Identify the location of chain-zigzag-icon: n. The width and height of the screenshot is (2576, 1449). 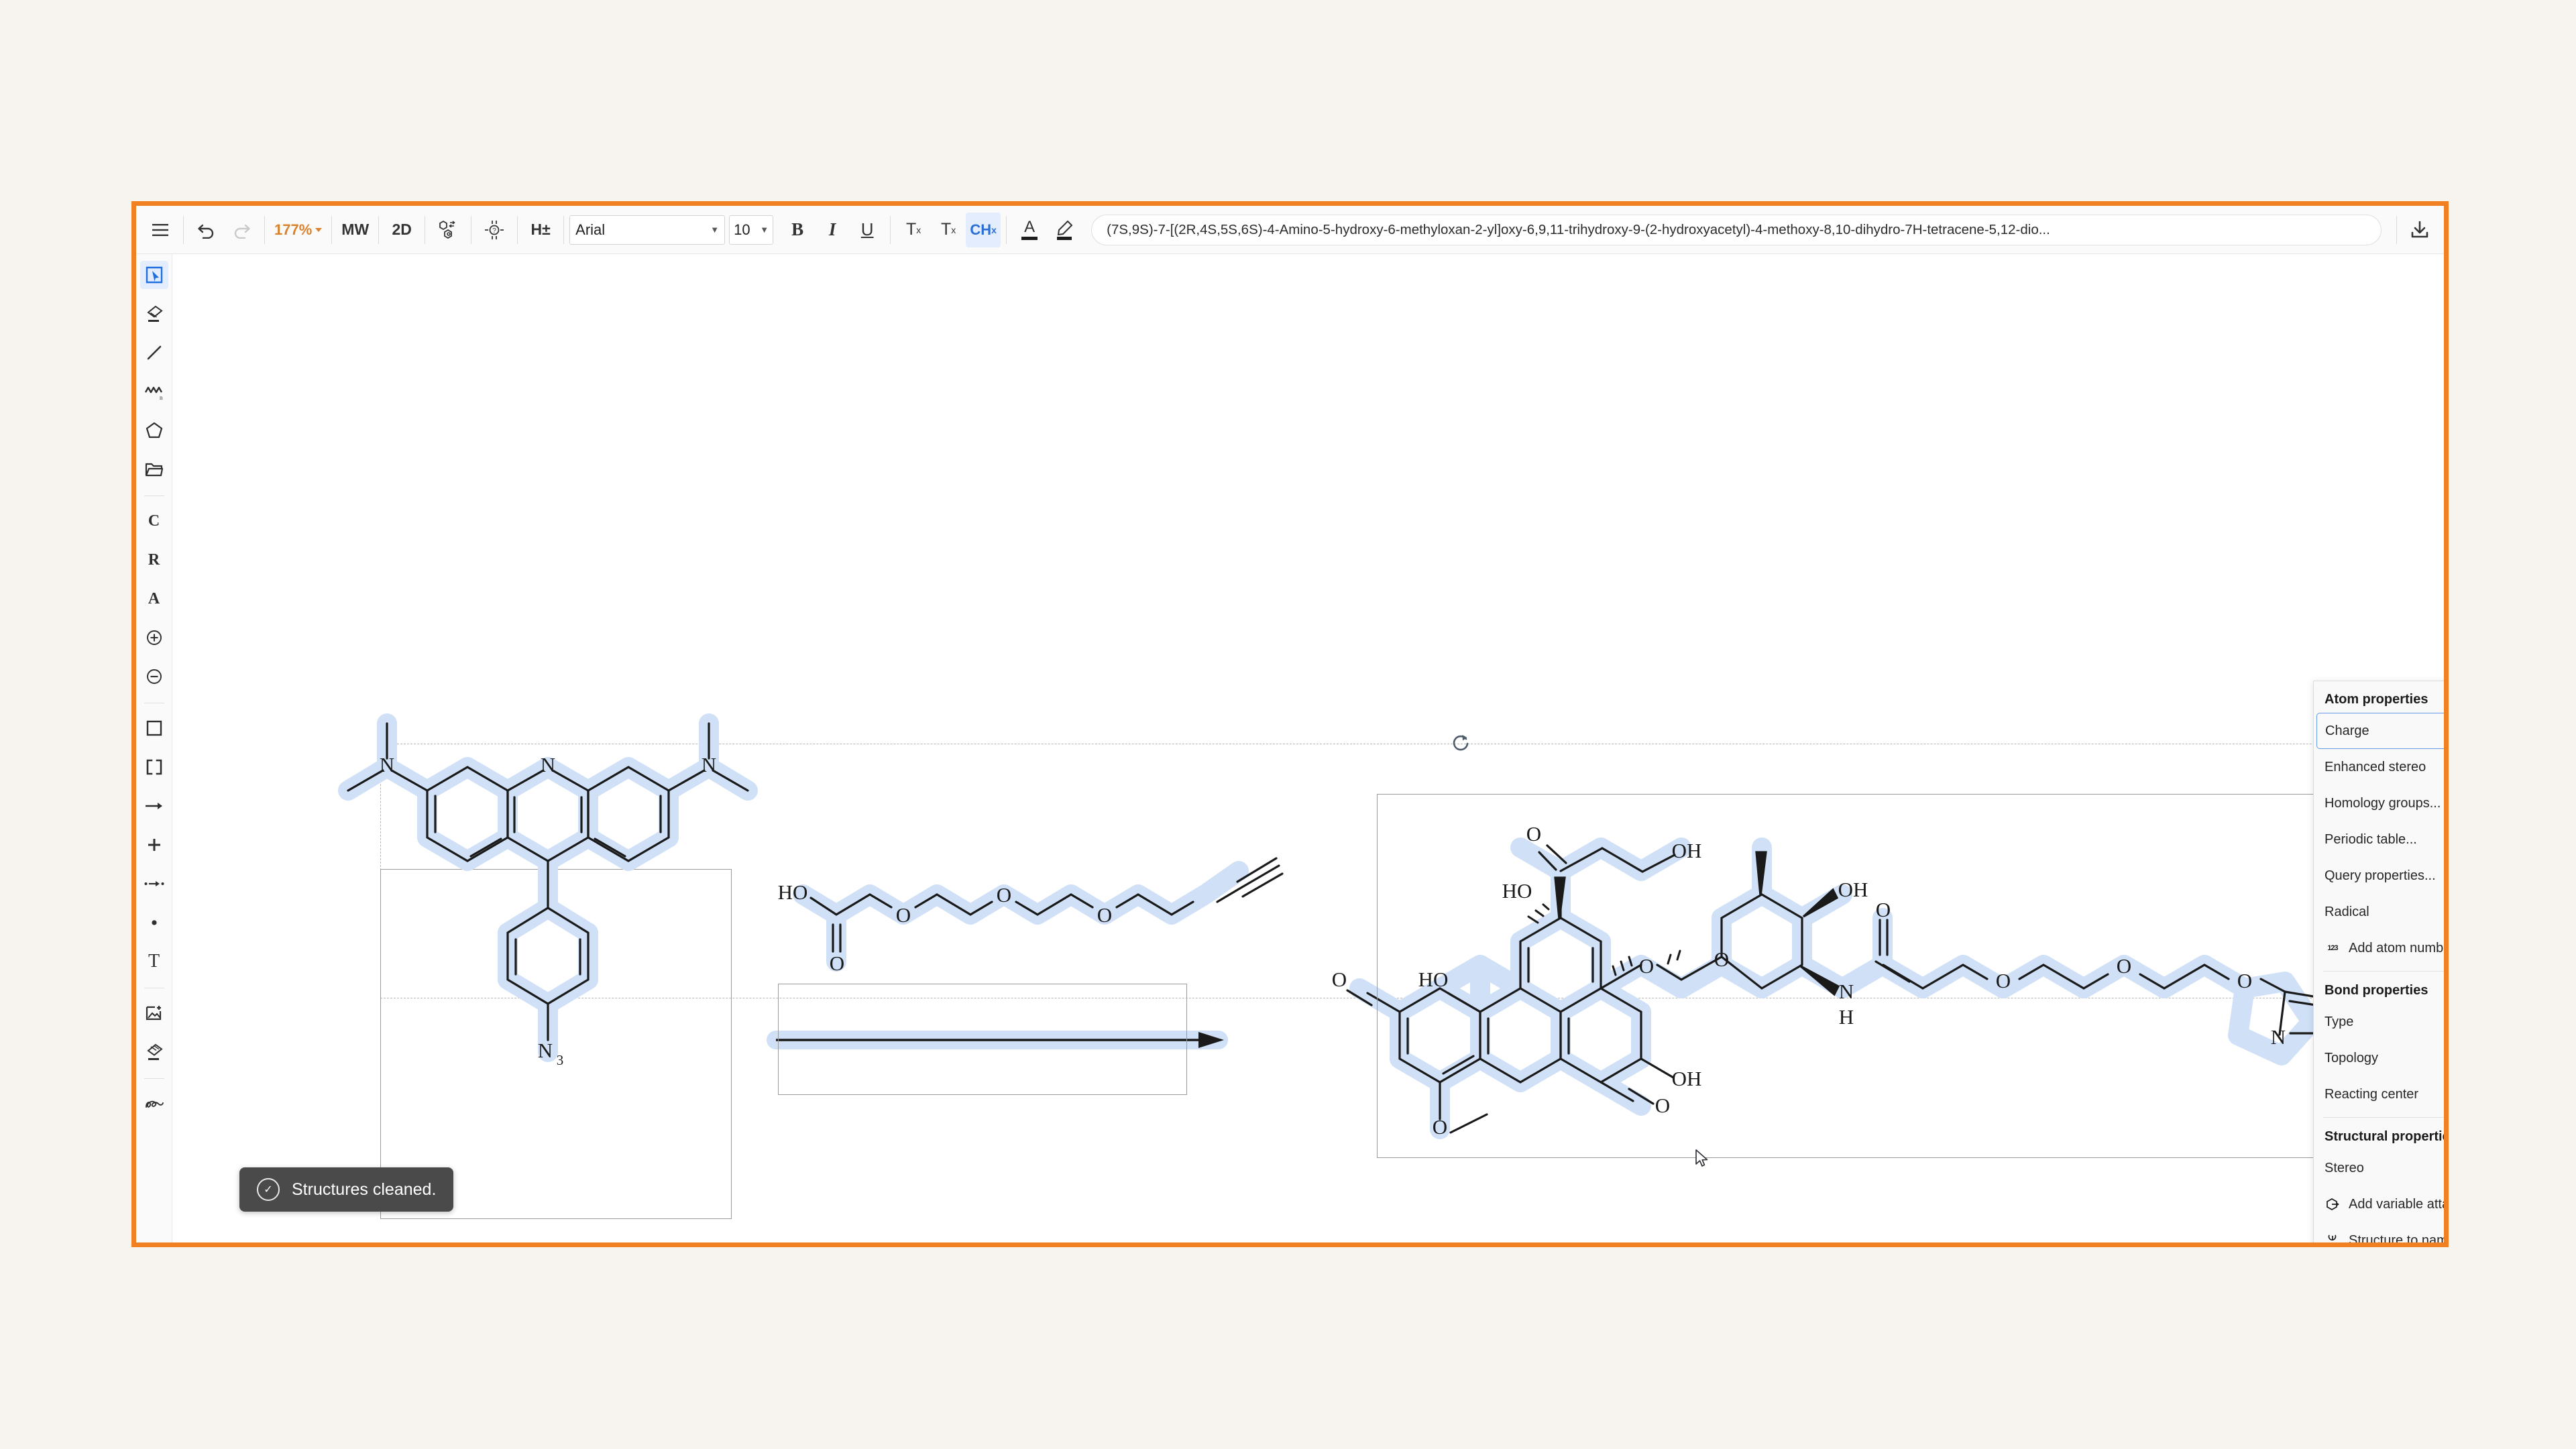
(153, 393).